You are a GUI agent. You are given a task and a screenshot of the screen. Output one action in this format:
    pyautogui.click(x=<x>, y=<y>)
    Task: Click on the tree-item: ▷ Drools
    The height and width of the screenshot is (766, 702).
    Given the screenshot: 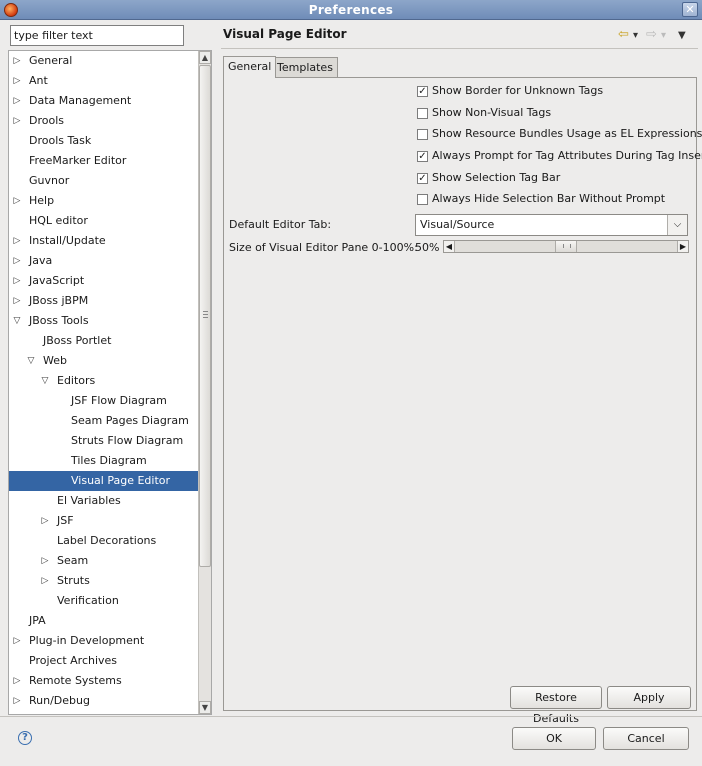 What is the action you would take?
    pyautogui.click(x=104, y=121)
    